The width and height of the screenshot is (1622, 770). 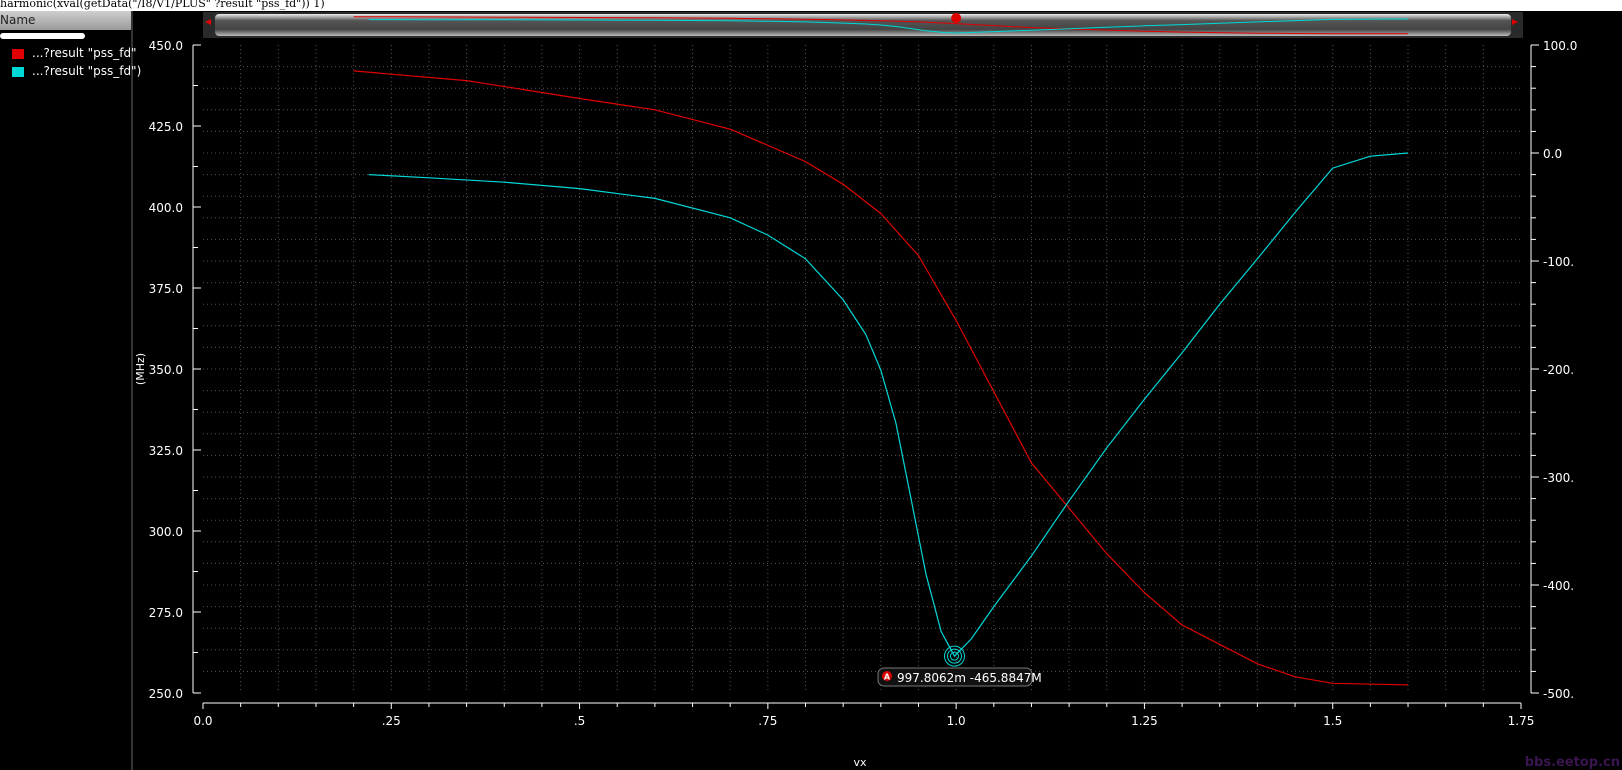 What do you see at coordinates (1558, 262) in the screenshot?
I see `y-tick-label-right: -100.` at bounding box center [1558, 262].